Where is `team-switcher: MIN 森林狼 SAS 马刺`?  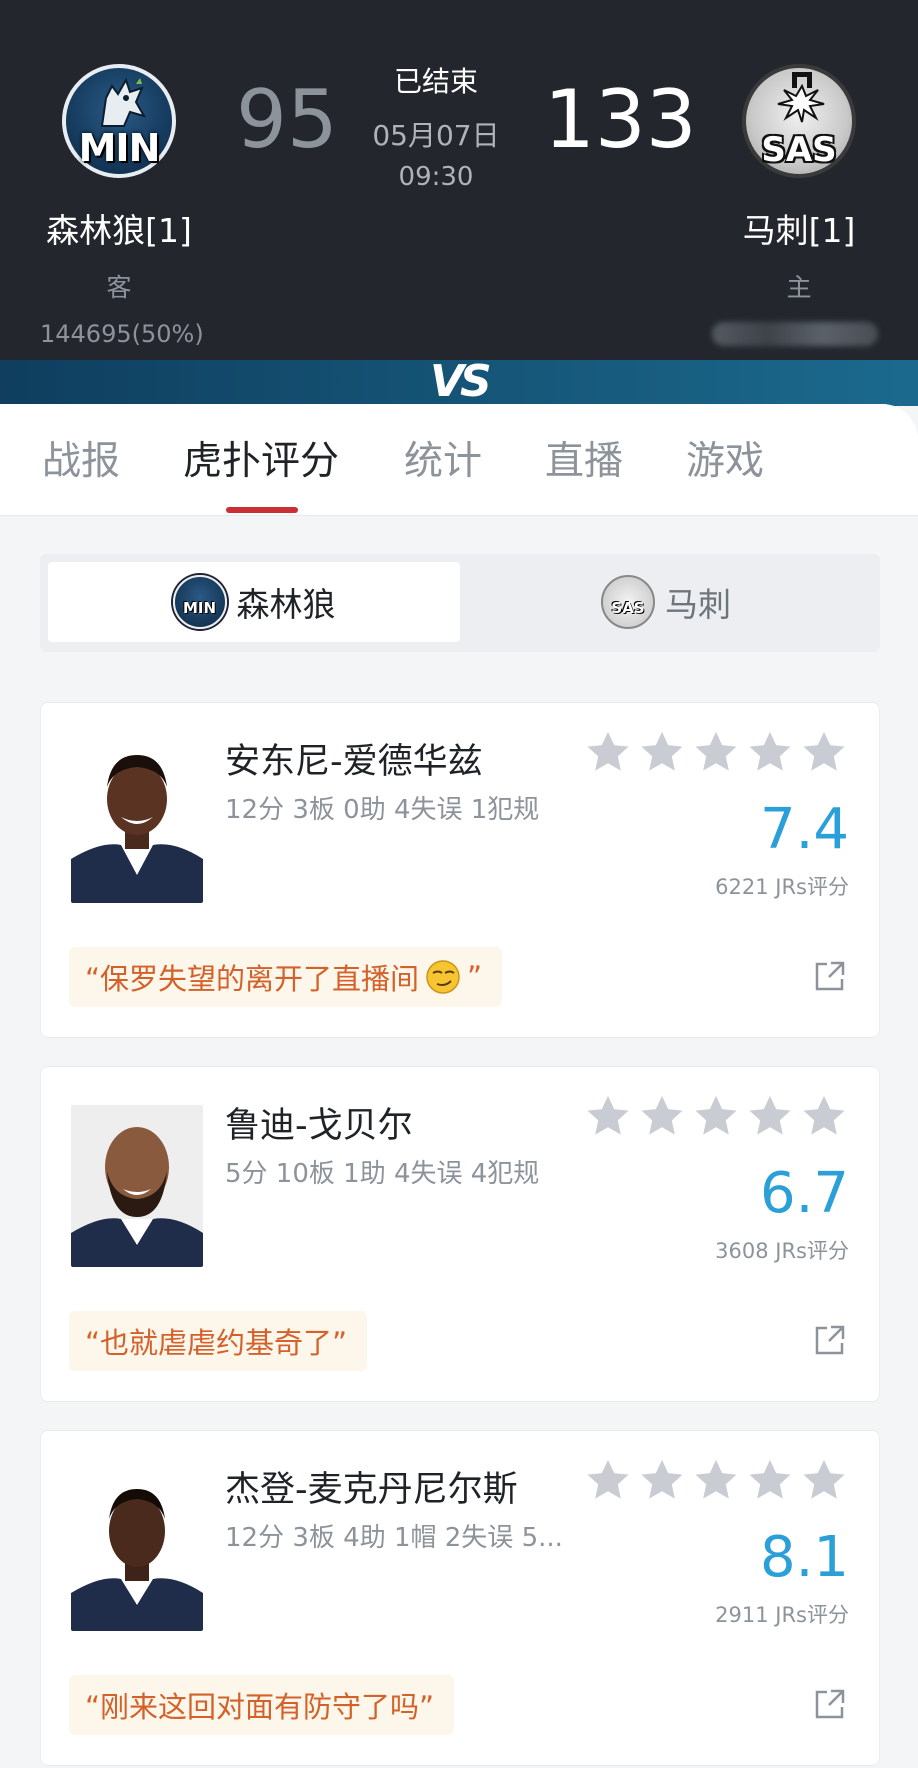 team-switcher: MIN 森林狼 SAS 马刺 is located at coordinates (460, 603).